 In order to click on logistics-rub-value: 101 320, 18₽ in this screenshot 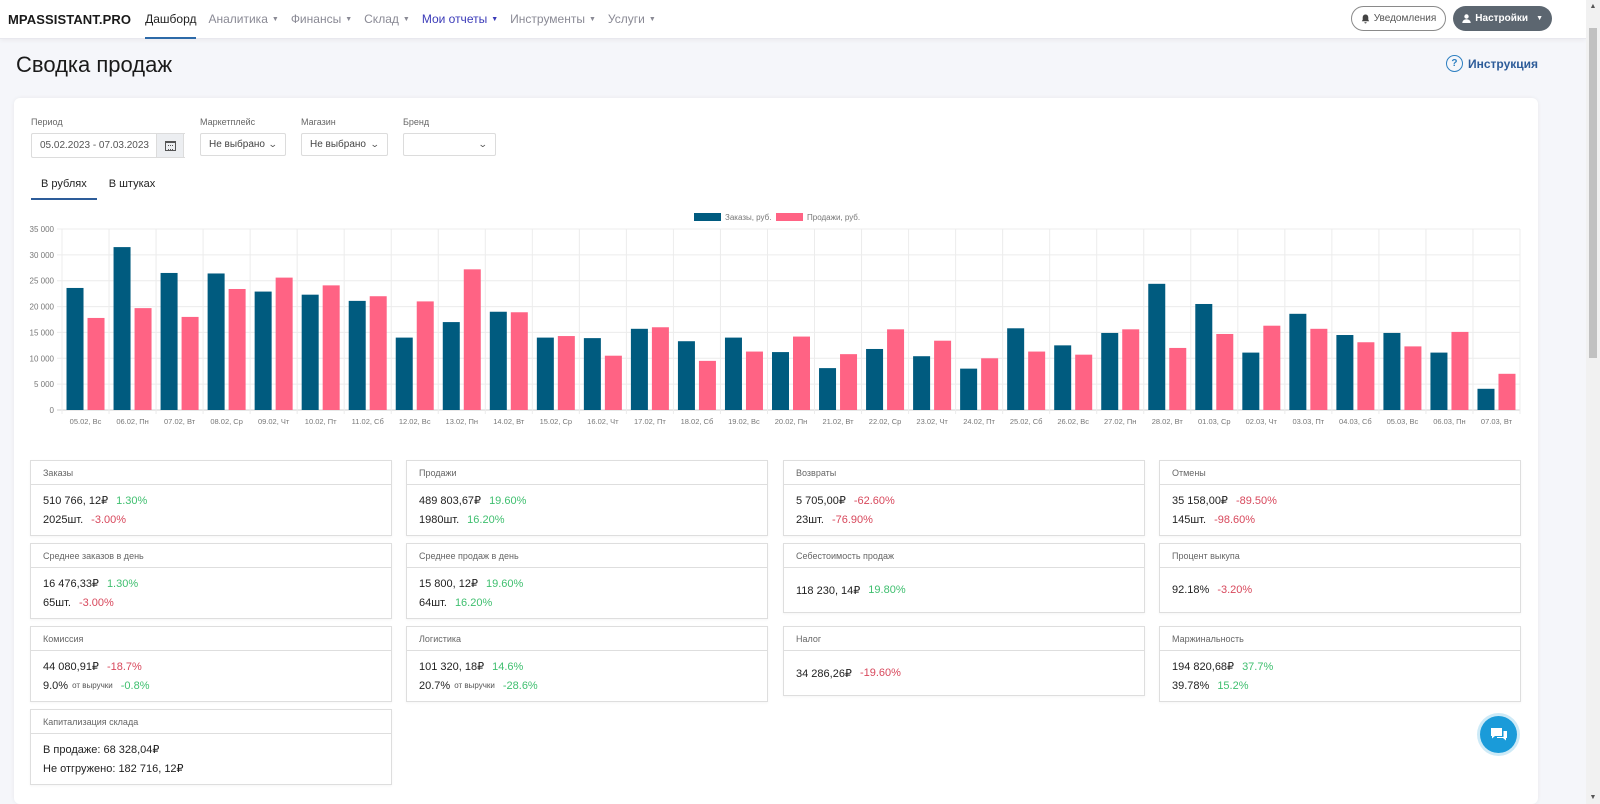, I will do `click(452, 667)`.